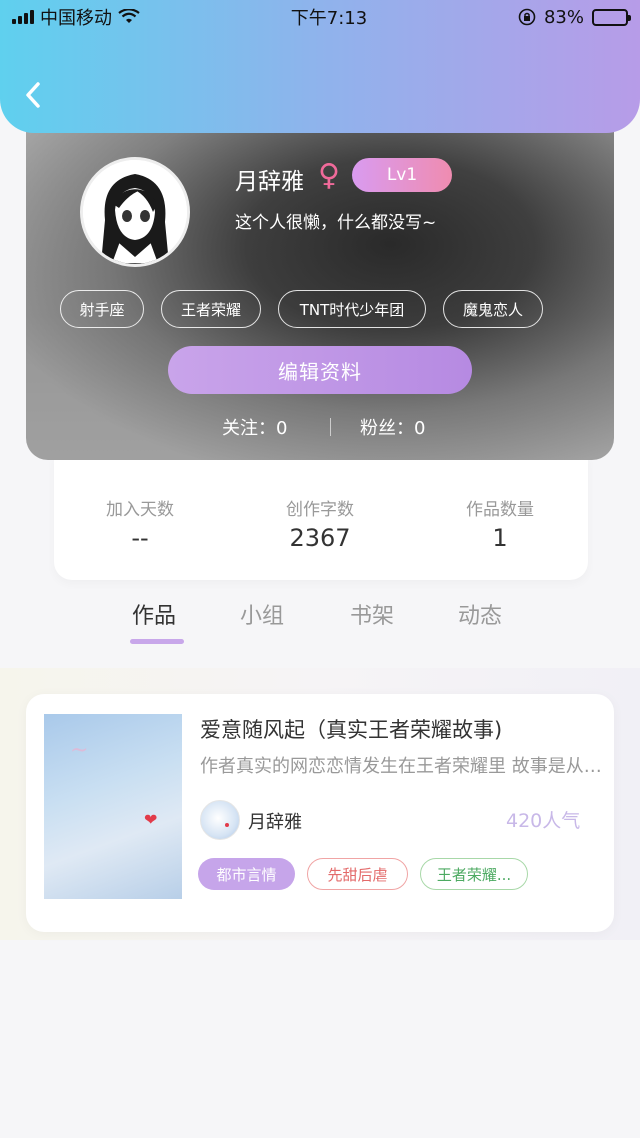 This screenshot has width=640, height=1138. Describe the element at coordinates (320, 370) in the screenshot. I see `edit-profile-button: 编辑资料` at that location.